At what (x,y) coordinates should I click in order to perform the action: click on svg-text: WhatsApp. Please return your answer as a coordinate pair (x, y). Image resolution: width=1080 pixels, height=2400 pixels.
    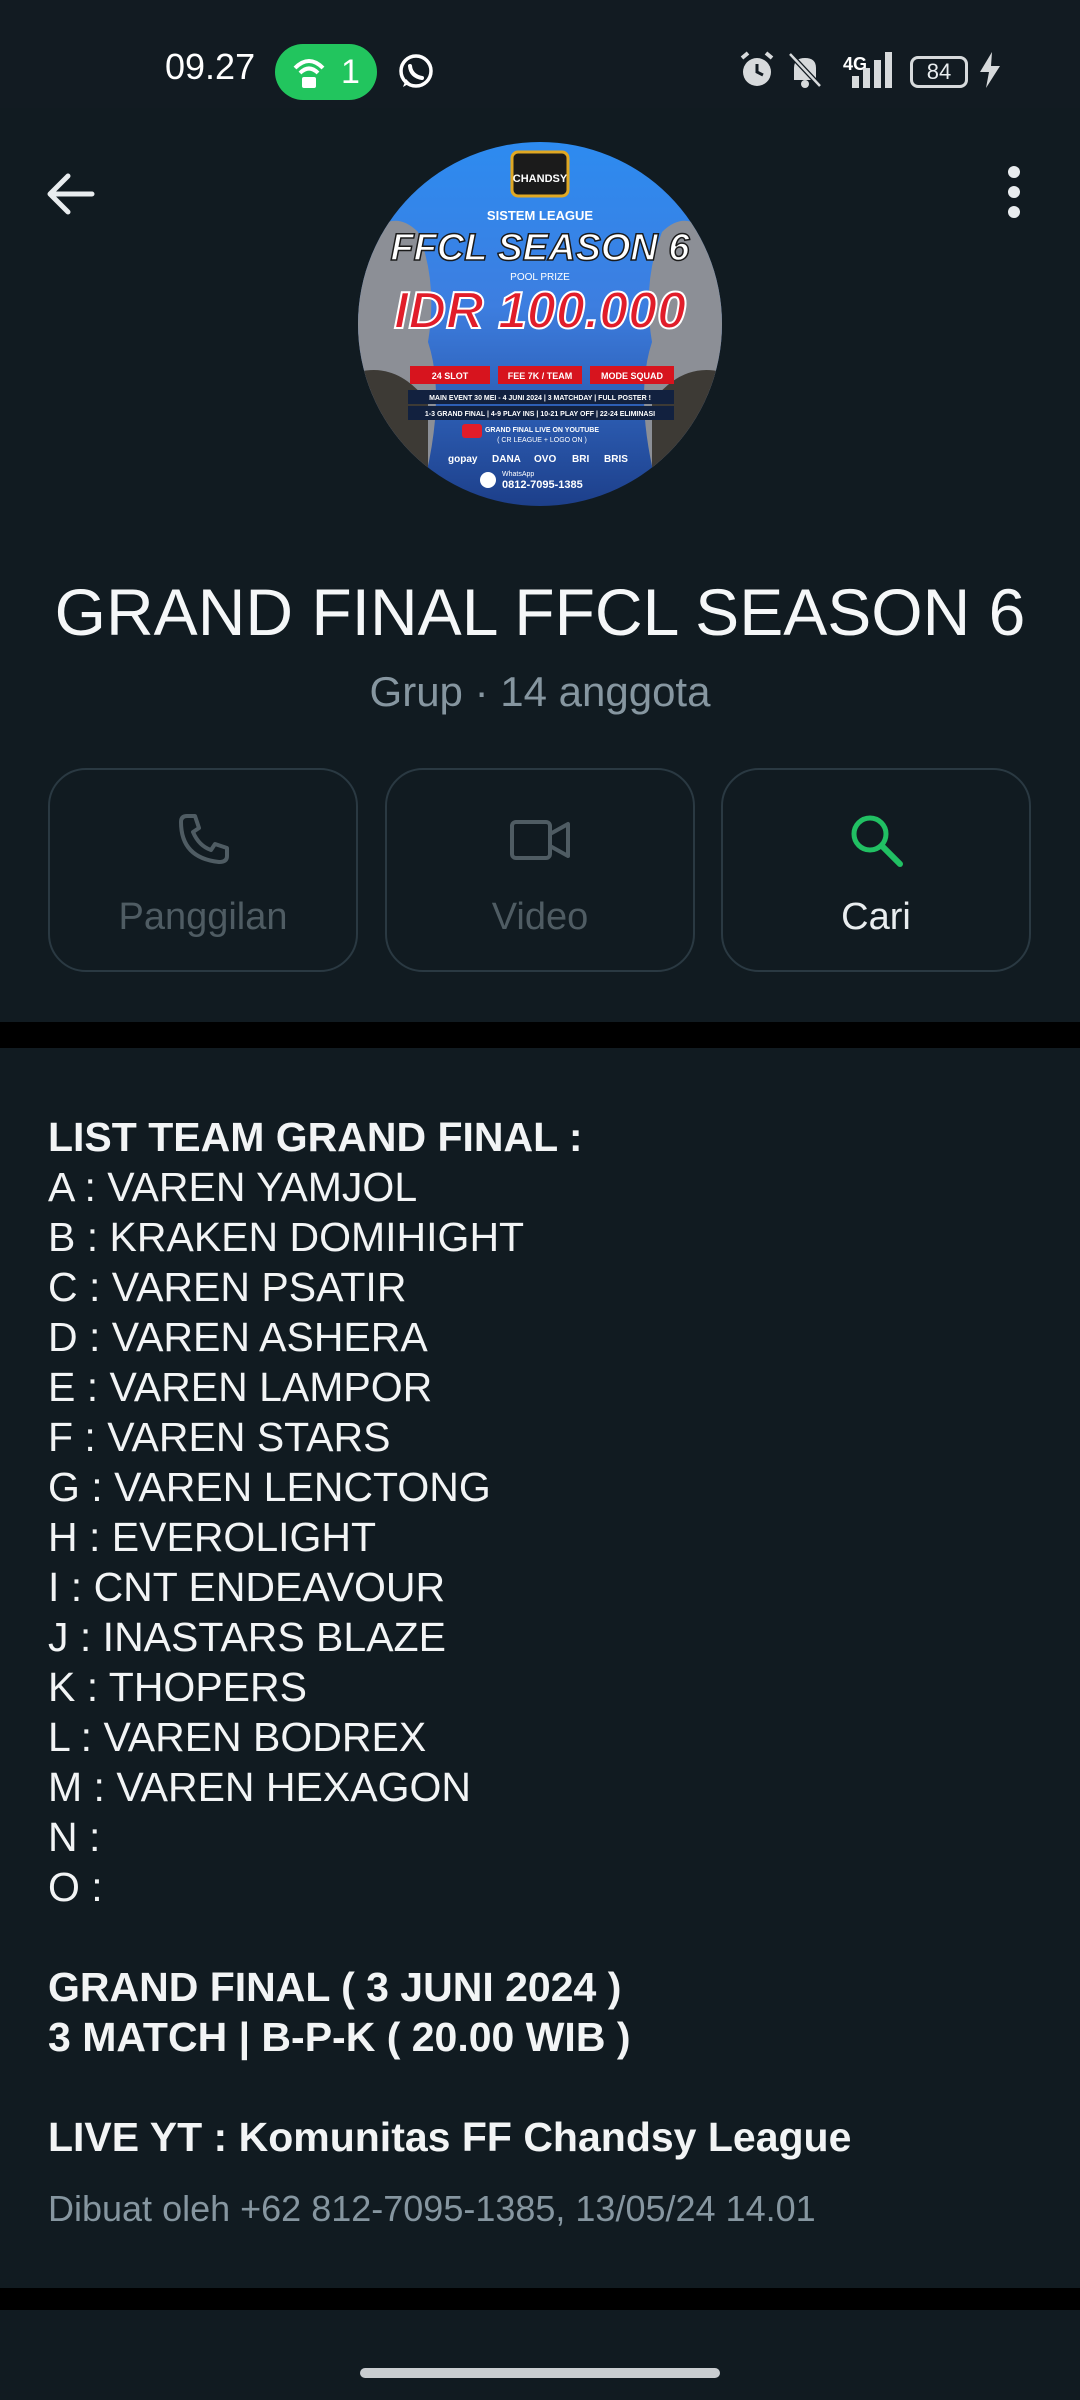
    Looking at the image, I should click on (518, 474).